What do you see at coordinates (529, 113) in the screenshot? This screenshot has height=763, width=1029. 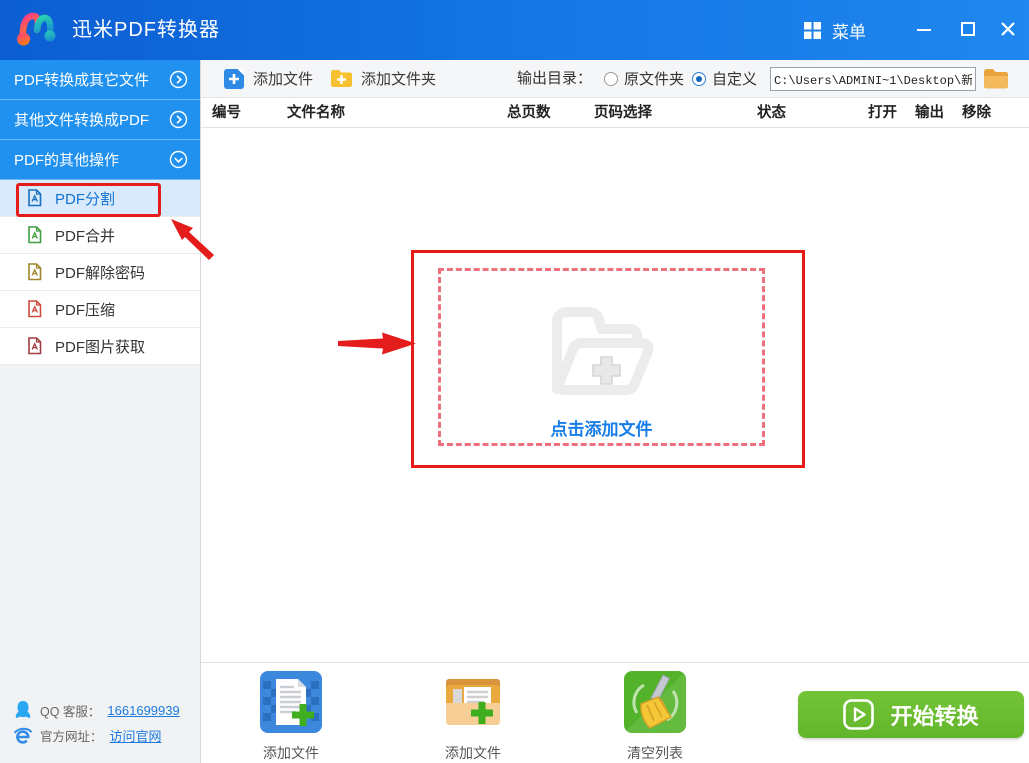 I see `column-header-total-pages: 总页数` at bounding box center [529, 113].